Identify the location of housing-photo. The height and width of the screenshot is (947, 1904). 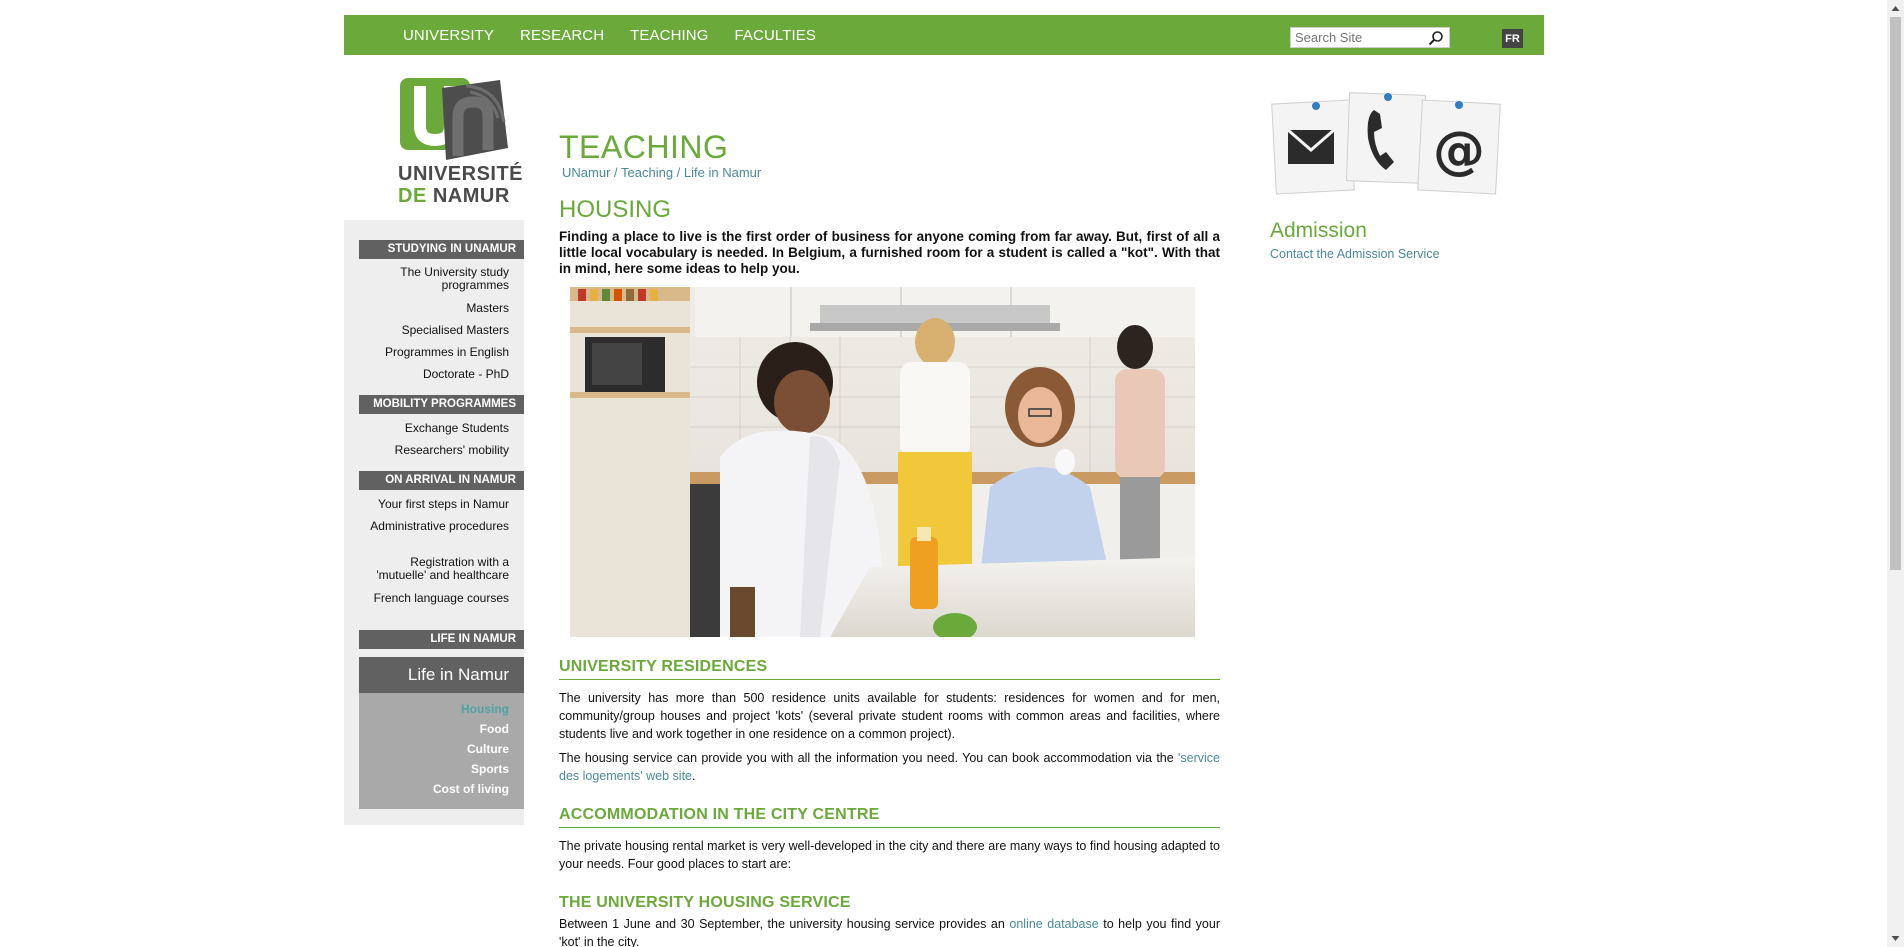
(882, 462).